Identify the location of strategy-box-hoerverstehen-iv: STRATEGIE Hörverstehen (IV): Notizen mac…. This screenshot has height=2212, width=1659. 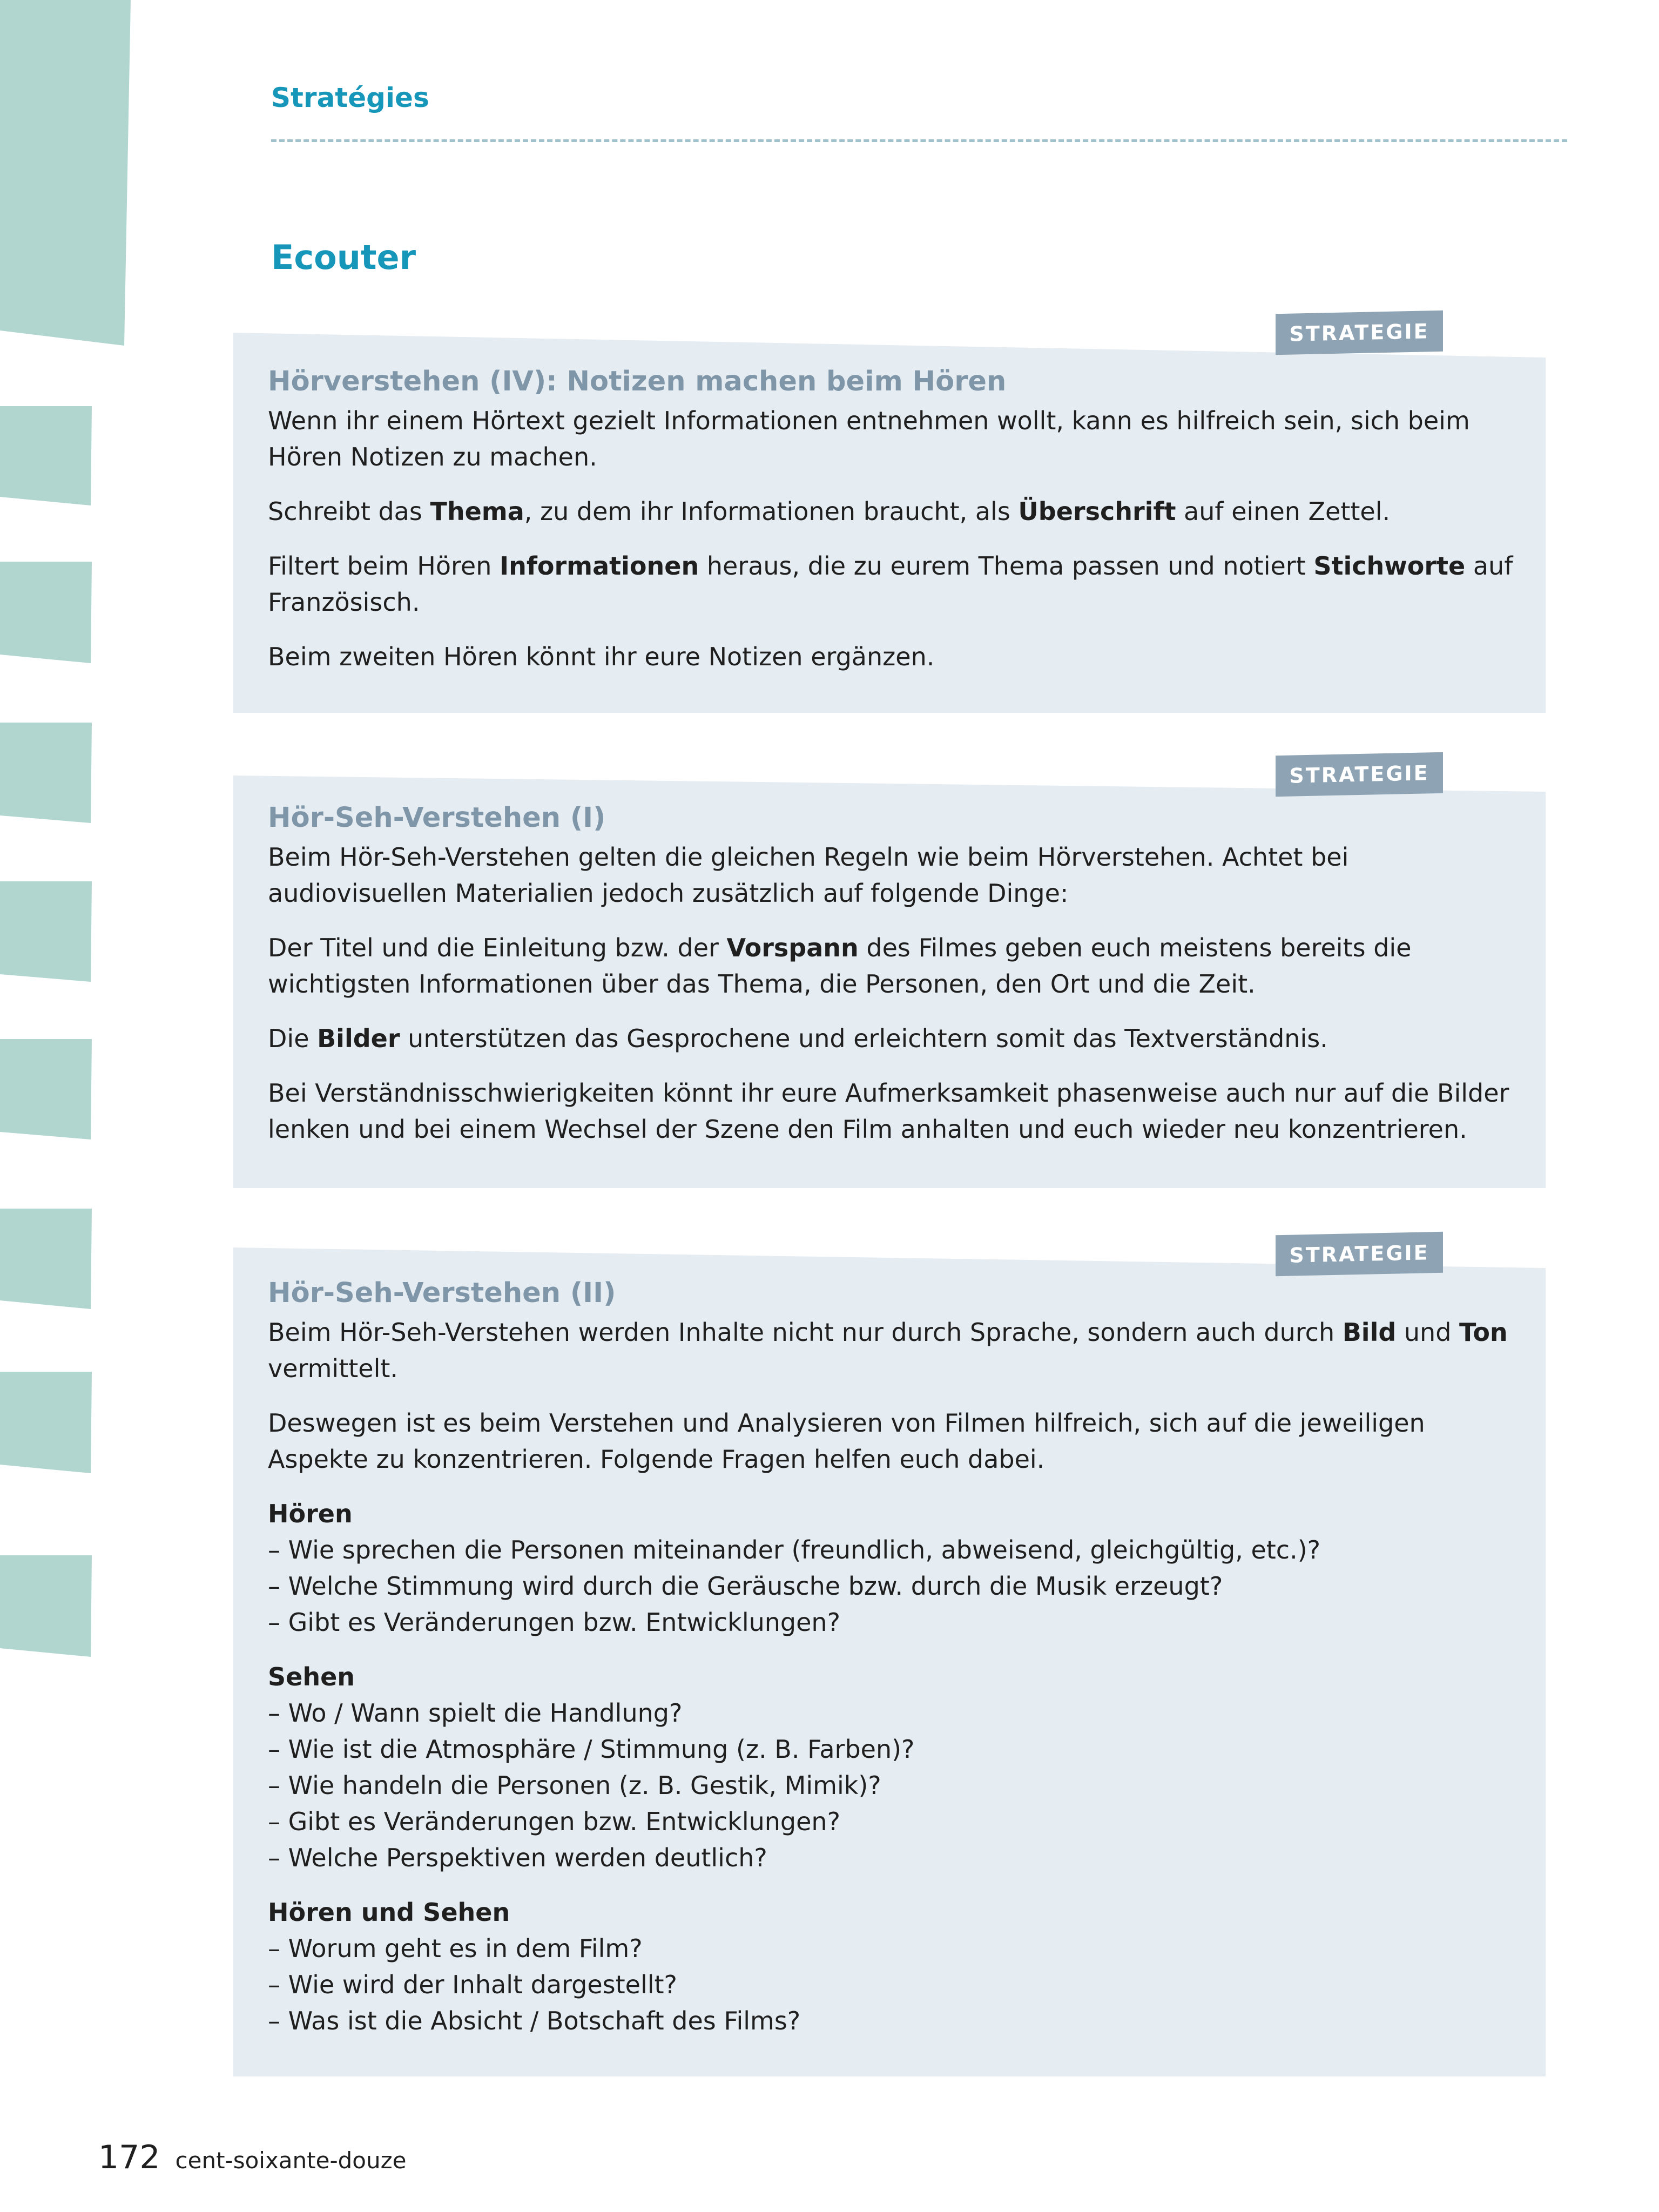
(889, 511).